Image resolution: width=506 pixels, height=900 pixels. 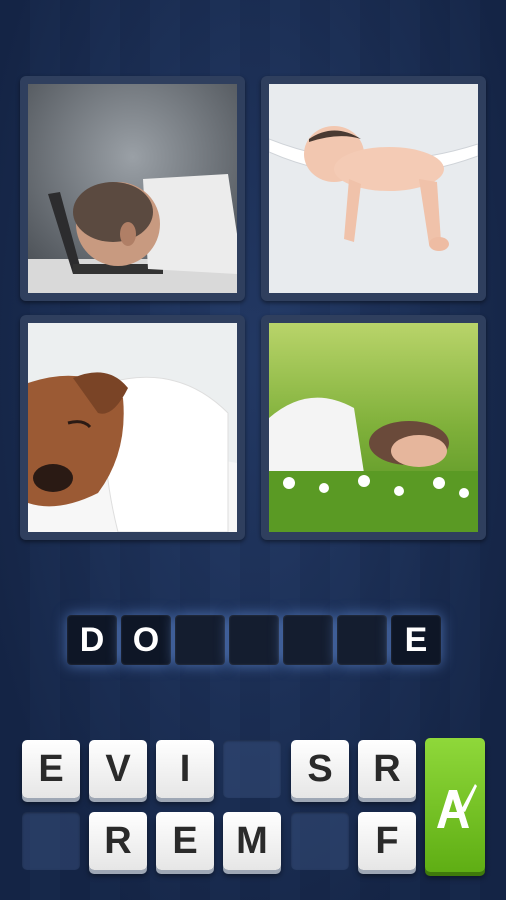 I want to click on hint-button, so click(x=455, y=805).